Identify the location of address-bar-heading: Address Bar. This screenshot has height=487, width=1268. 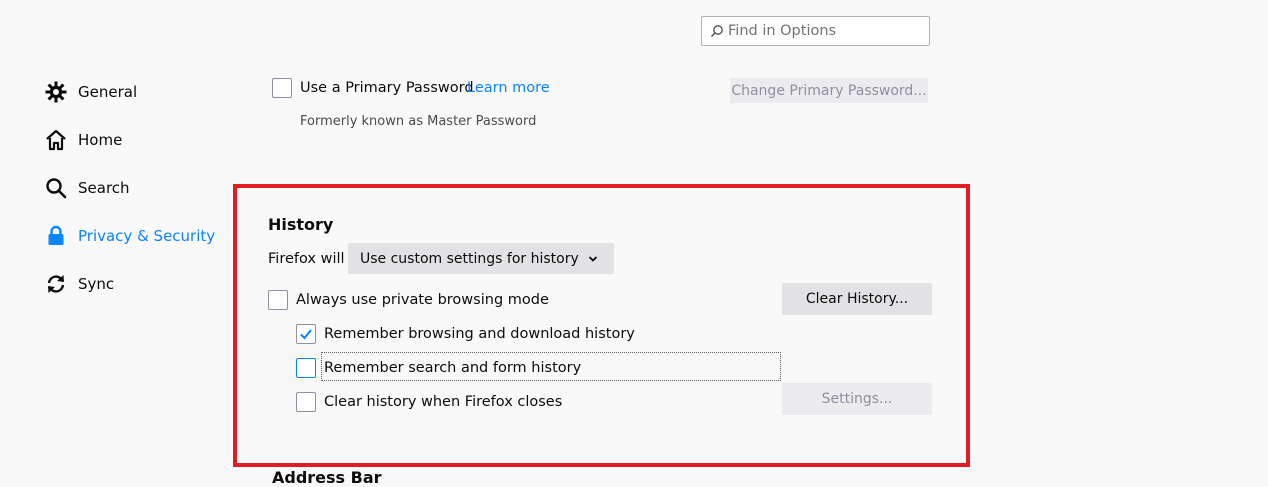
(327, 477).